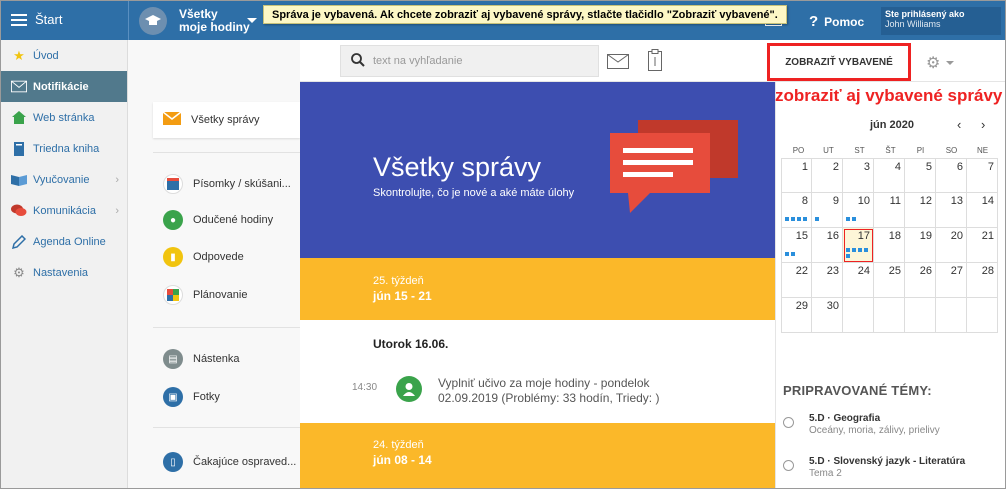  Describe the element at coordinates (951, 280) in the screenshot. I see `calendar-day: 27` at that location.